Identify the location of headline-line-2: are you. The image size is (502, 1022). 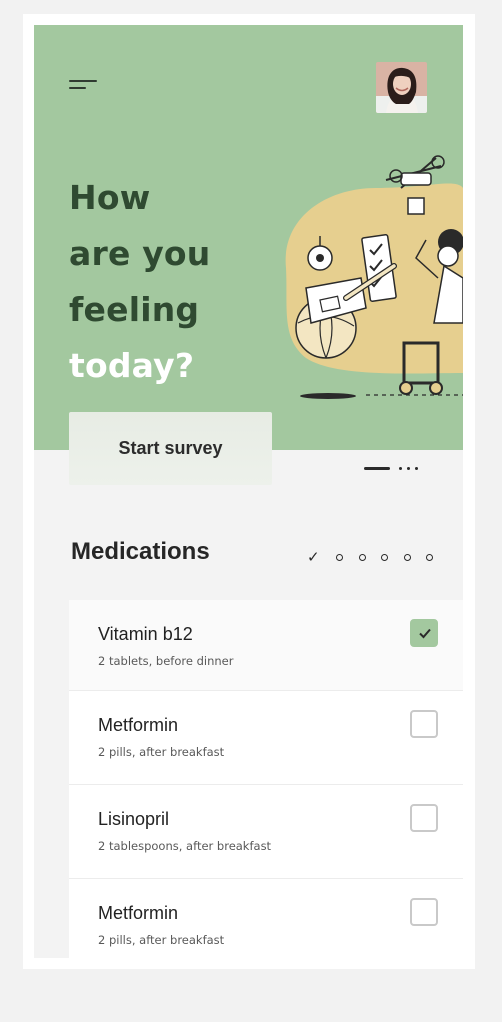
(140, 253).